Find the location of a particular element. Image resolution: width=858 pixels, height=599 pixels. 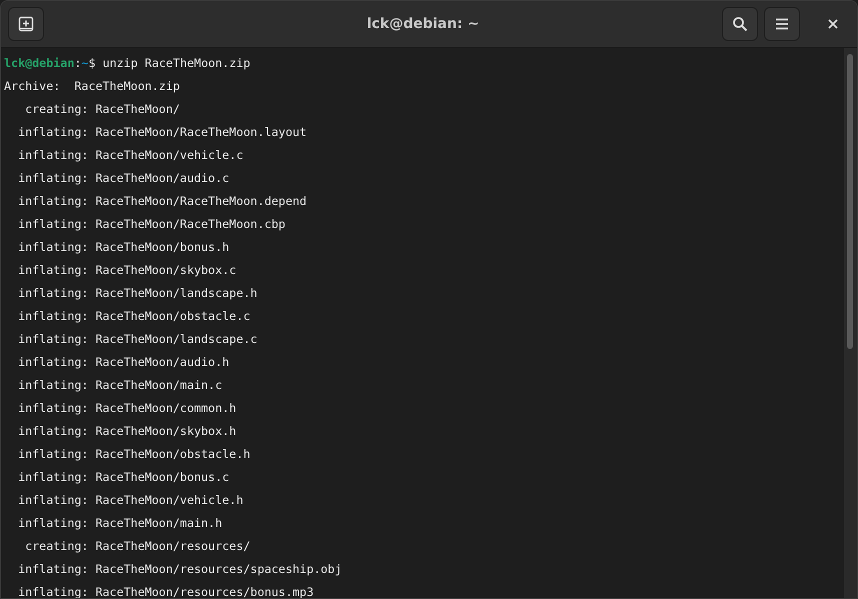

output-line: creating: RaceTheMoon/resources/ is located at coordinates (137, 546).